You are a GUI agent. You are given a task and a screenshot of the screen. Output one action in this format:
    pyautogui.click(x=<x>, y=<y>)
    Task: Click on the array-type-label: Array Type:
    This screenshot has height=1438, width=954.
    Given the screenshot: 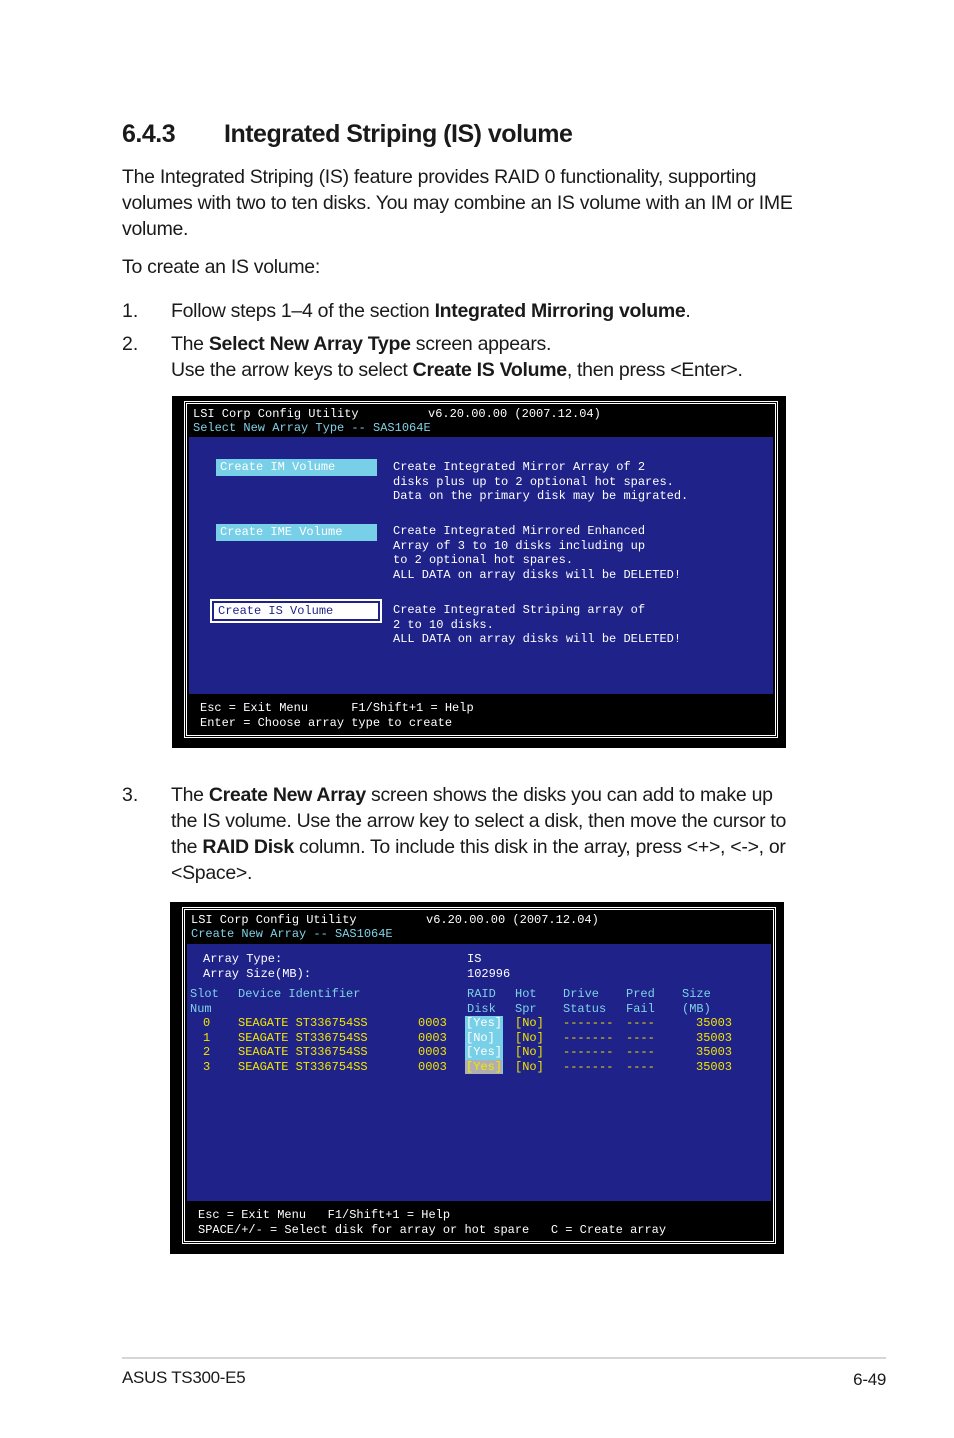 What is the action you would take?
    pyautogui.click(x=243, y=959)
    